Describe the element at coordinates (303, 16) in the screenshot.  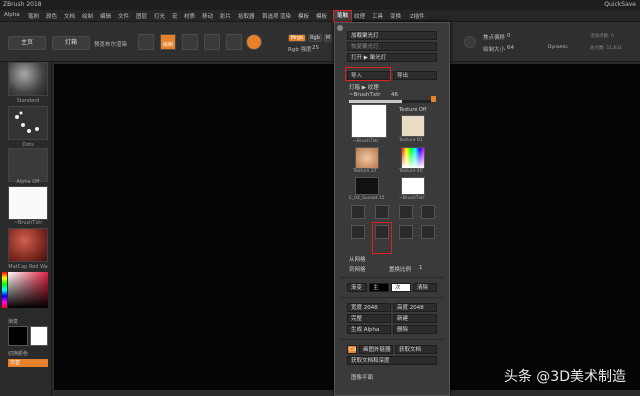
I see `menu-stroke: 模板` at that location.